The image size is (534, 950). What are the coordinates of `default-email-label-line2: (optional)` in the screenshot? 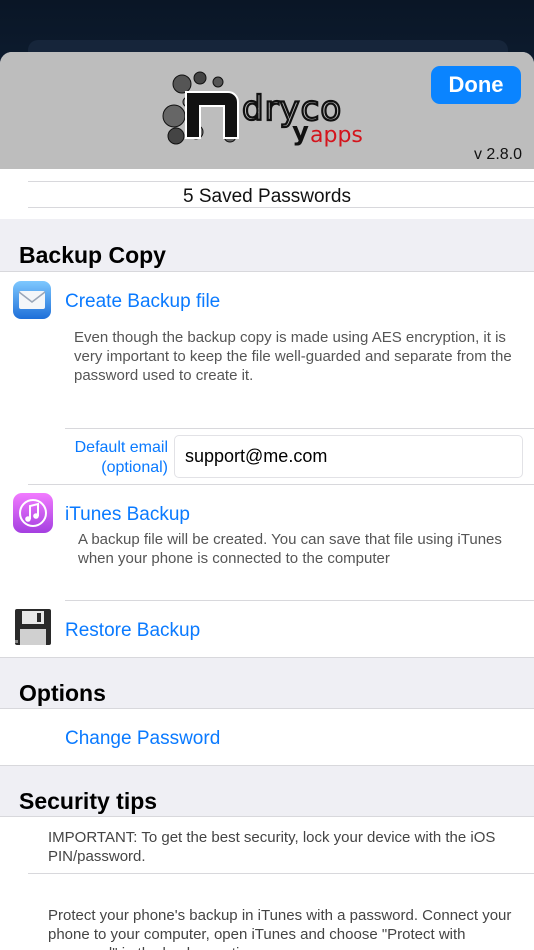 It's located at (134, 467).